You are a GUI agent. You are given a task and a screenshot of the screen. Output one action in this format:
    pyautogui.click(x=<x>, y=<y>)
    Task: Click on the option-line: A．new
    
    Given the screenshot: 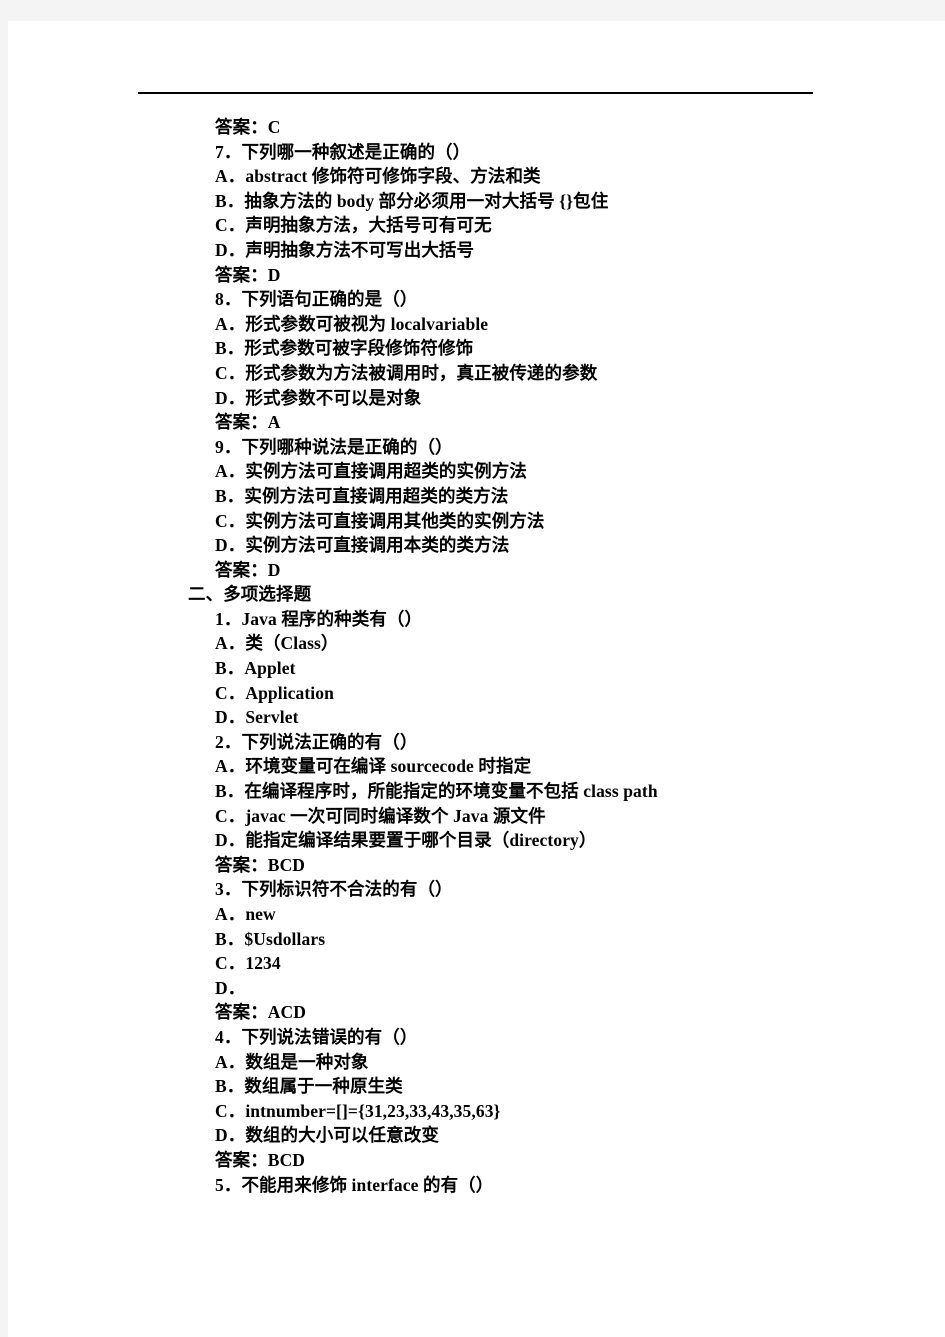 What is the action you would take?
    pyautogui.click(x=245, y=914)
    